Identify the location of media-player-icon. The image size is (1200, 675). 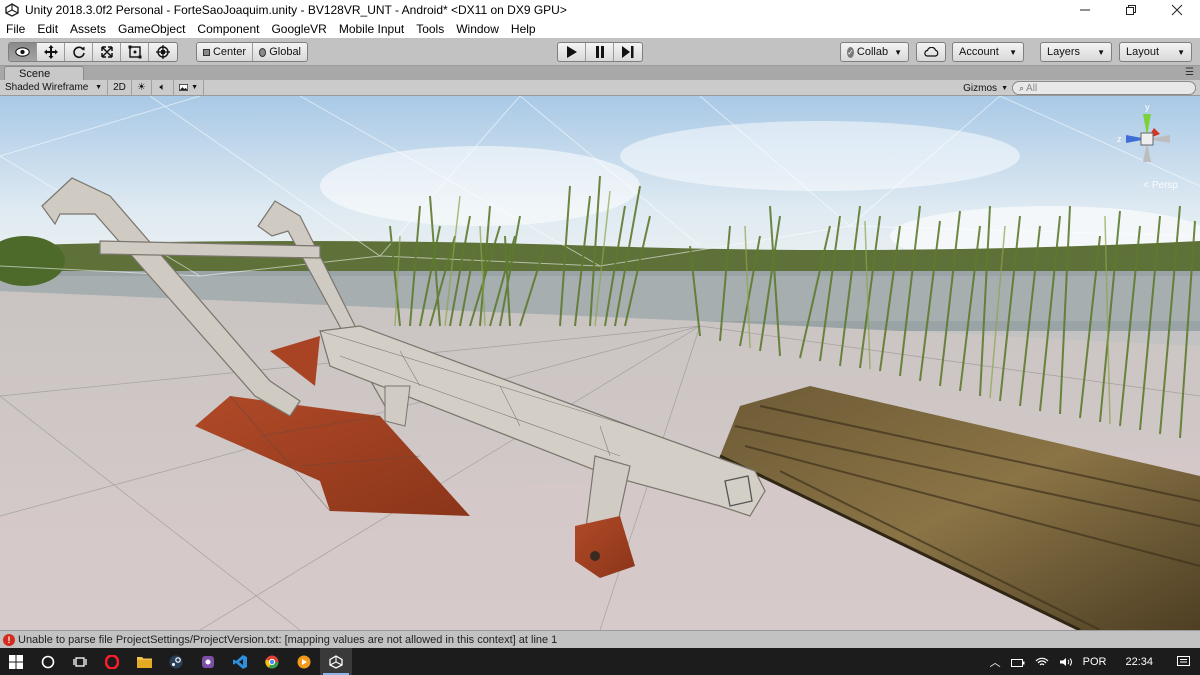
(304, 661).